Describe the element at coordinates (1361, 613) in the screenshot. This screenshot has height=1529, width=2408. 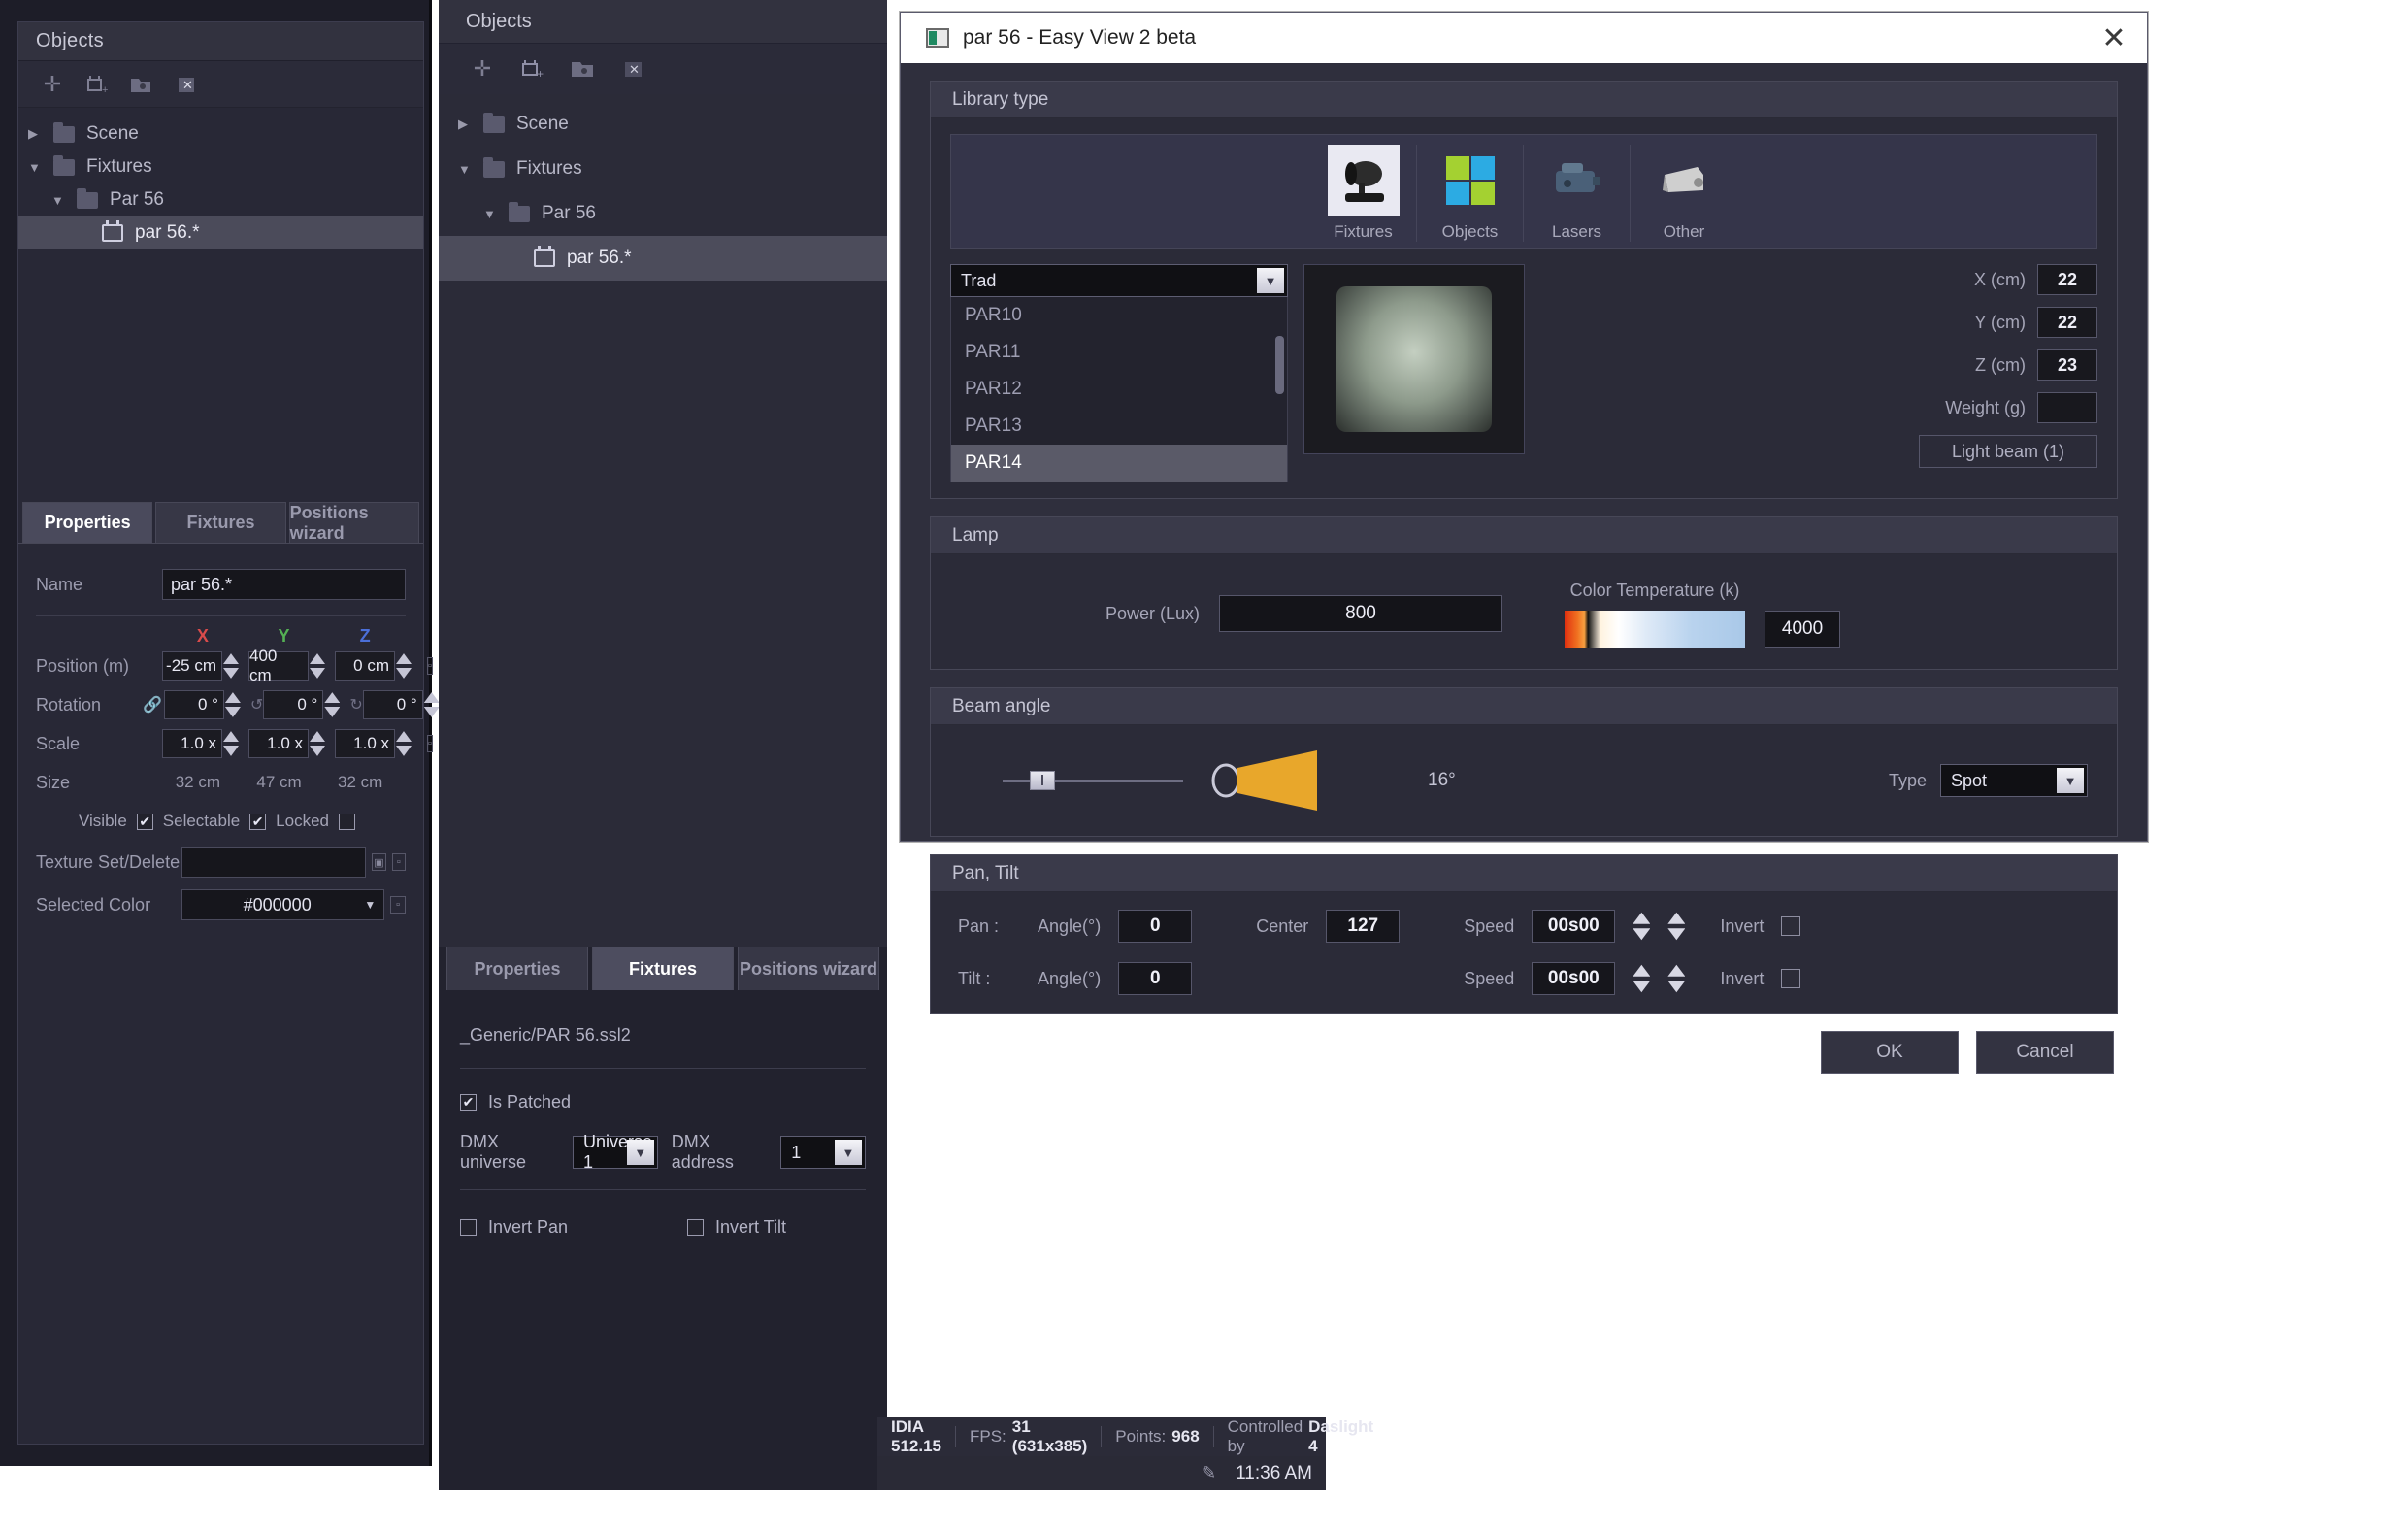
I see `power-input: 800` at that location.